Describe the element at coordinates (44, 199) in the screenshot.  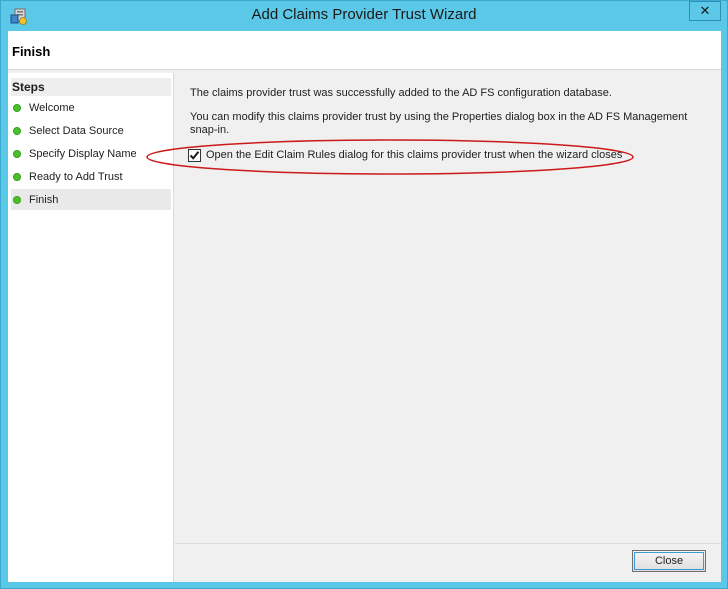
I see `step-label: Finish` at that location.